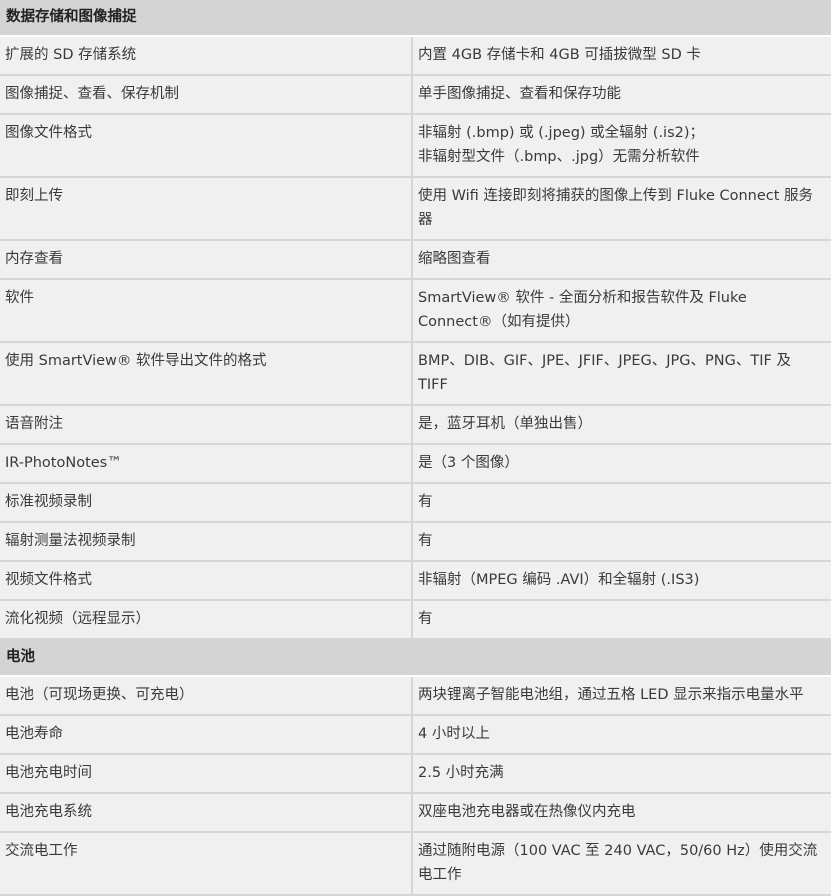 The width and height of the screenshot is (831, 896). I want to click on table-row: 电池充电系统 双座电池充电器或在热像仪内充电, so click(415, 813).